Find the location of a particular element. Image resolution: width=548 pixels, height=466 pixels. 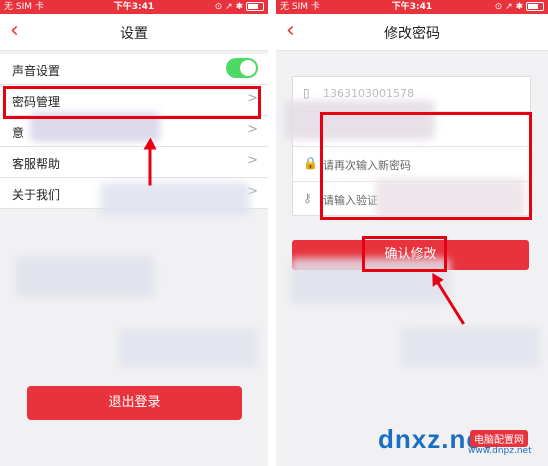

about-us-label: 关于我们 is located at coordinates (36, 195).